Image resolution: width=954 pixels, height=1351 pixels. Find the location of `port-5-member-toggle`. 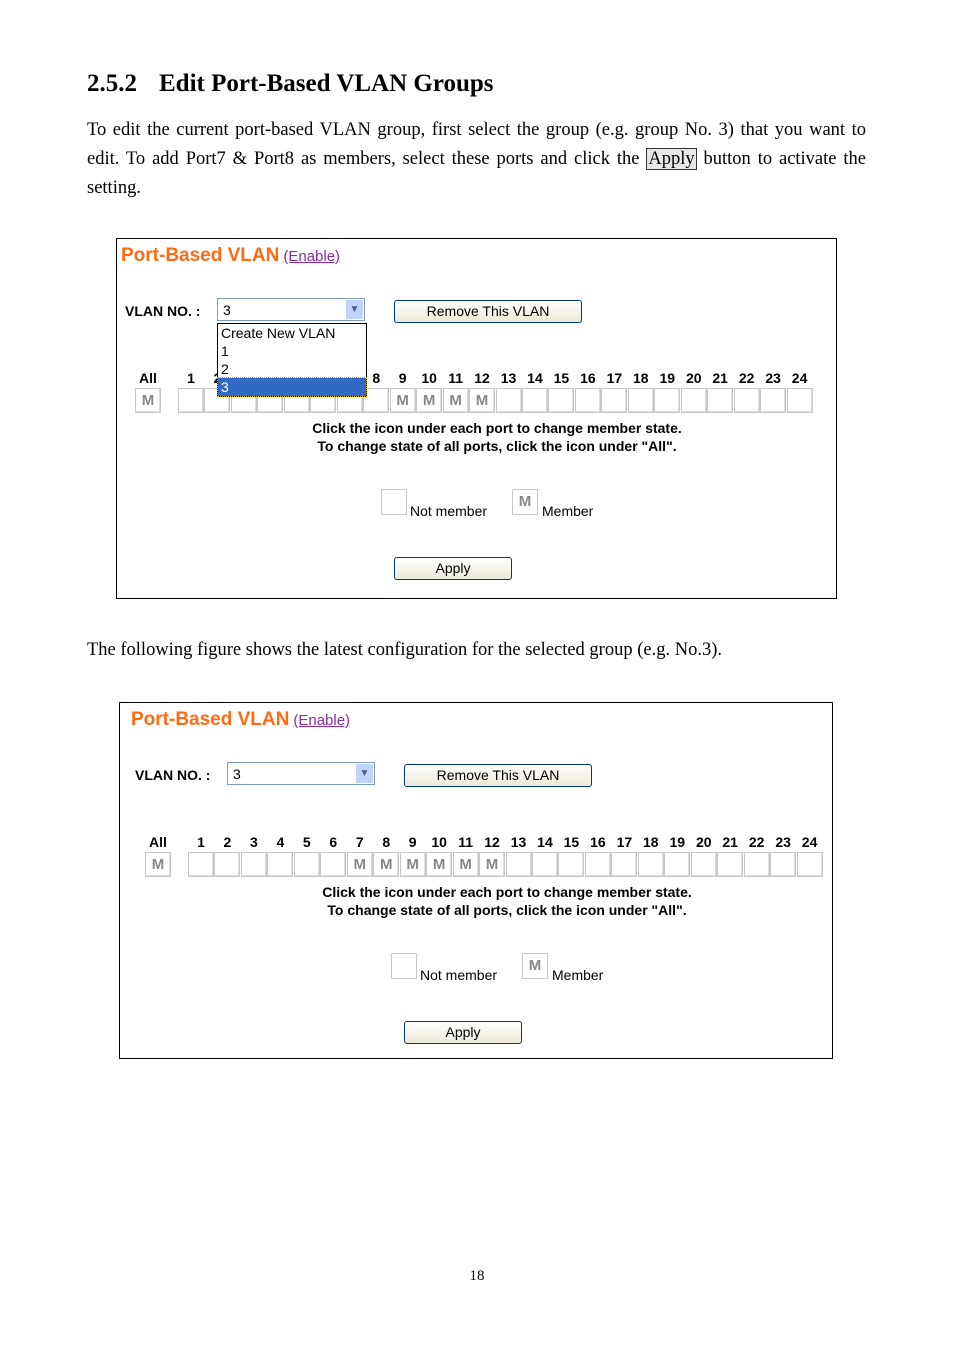

port-5-member-toggle is located at coordinates (306, 864).